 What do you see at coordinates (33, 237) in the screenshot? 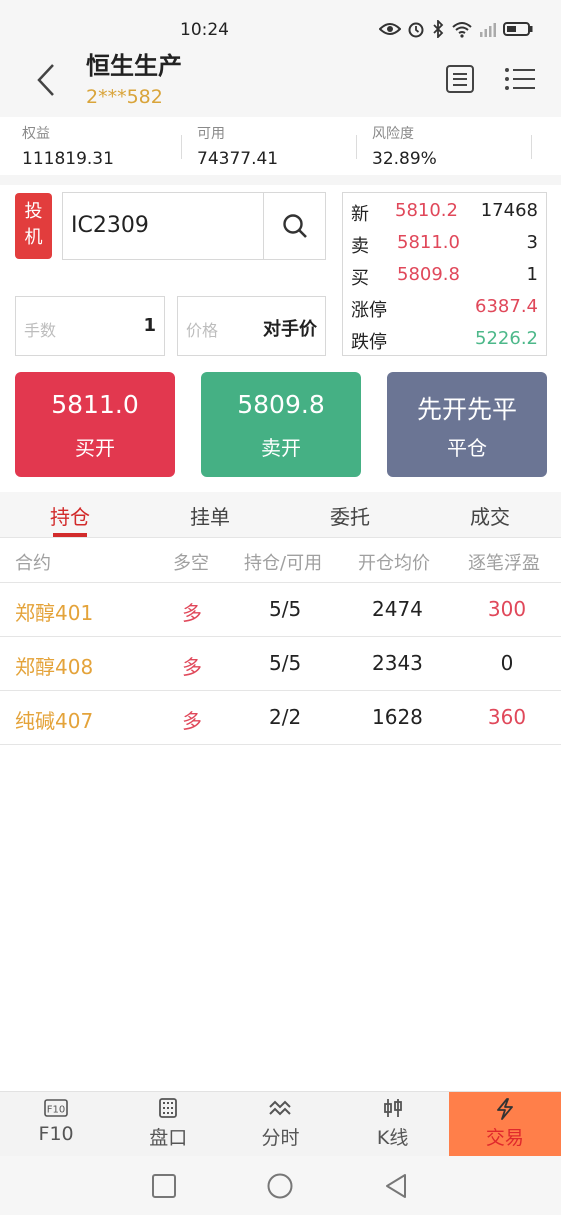
I see `tag-line: 机` at bounding box center [33, 237].